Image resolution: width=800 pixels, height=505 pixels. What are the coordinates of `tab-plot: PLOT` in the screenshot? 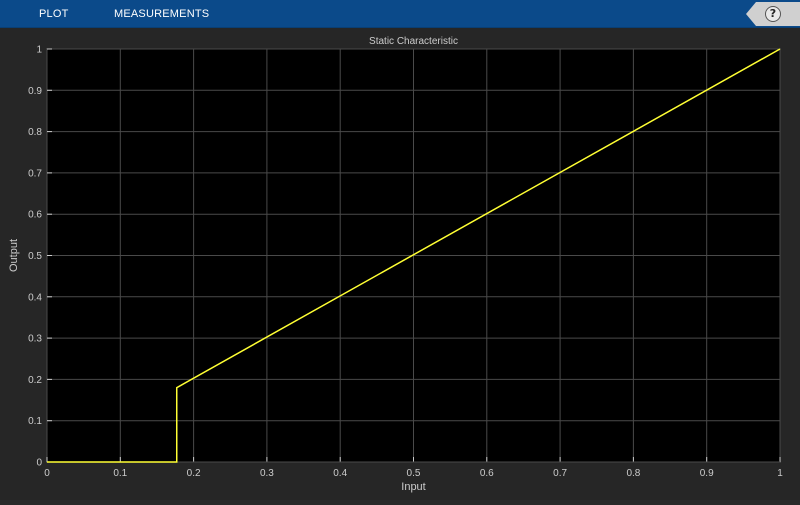 It's located at (54, 14).